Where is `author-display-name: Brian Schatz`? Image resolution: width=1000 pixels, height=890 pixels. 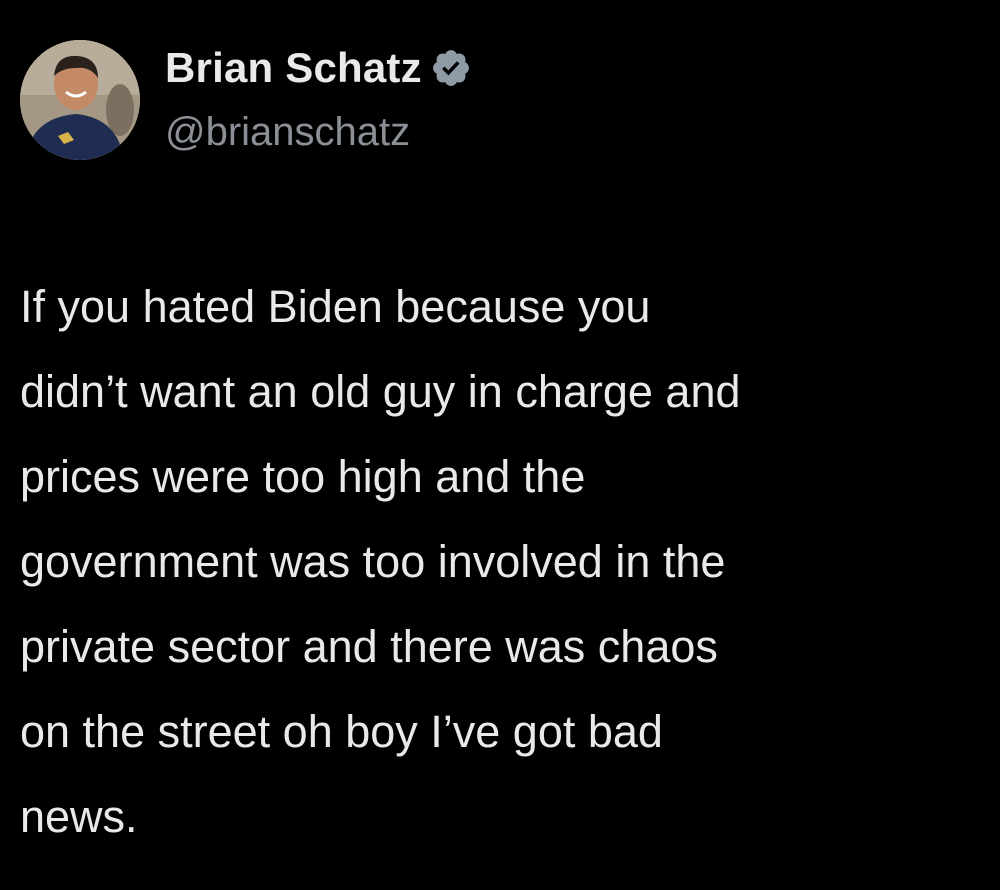
author-display-name: Brian Schatz is located at coordinates (293, 68).